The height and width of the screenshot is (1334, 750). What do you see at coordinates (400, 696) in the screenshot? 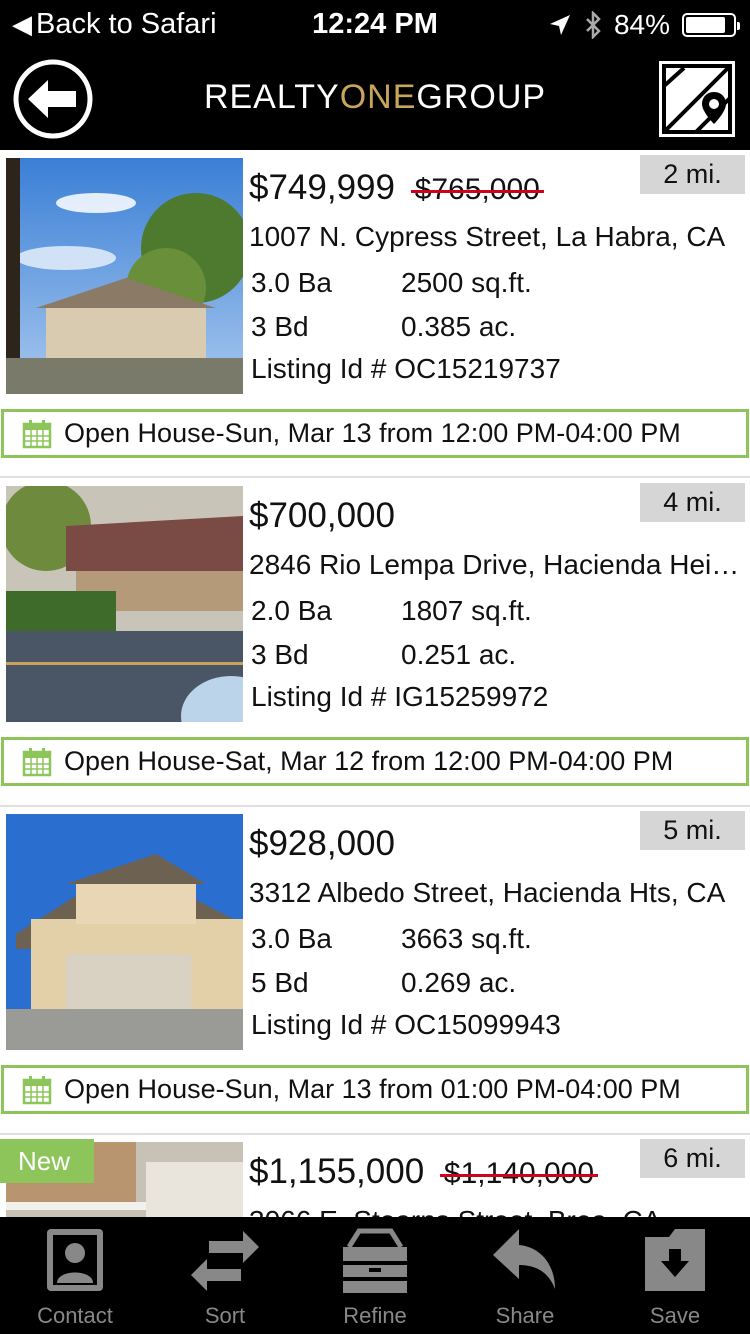
I see `listing-id: Listing Id # IG15259972` at bounding box center [400, 696].